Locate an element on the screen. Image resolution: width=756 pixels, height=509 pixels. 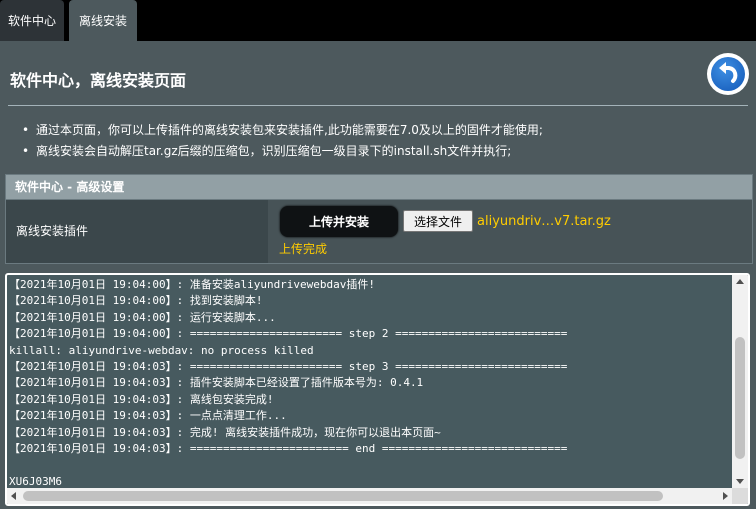
vertical-scroll-thumb is located at coordinates (740, 398).